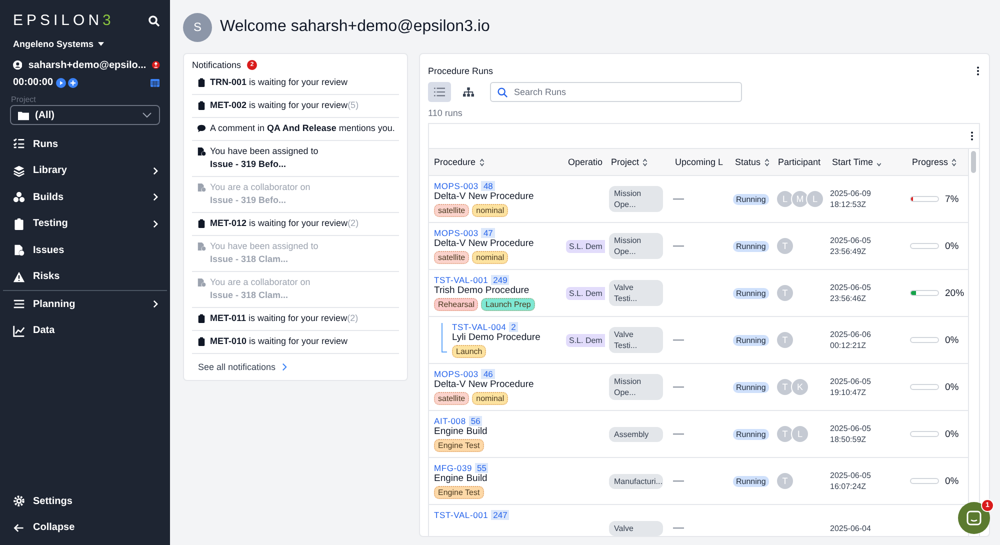 The image size is (1000, 545). I want to click on tag: Launch Prep, so click(508, 304).